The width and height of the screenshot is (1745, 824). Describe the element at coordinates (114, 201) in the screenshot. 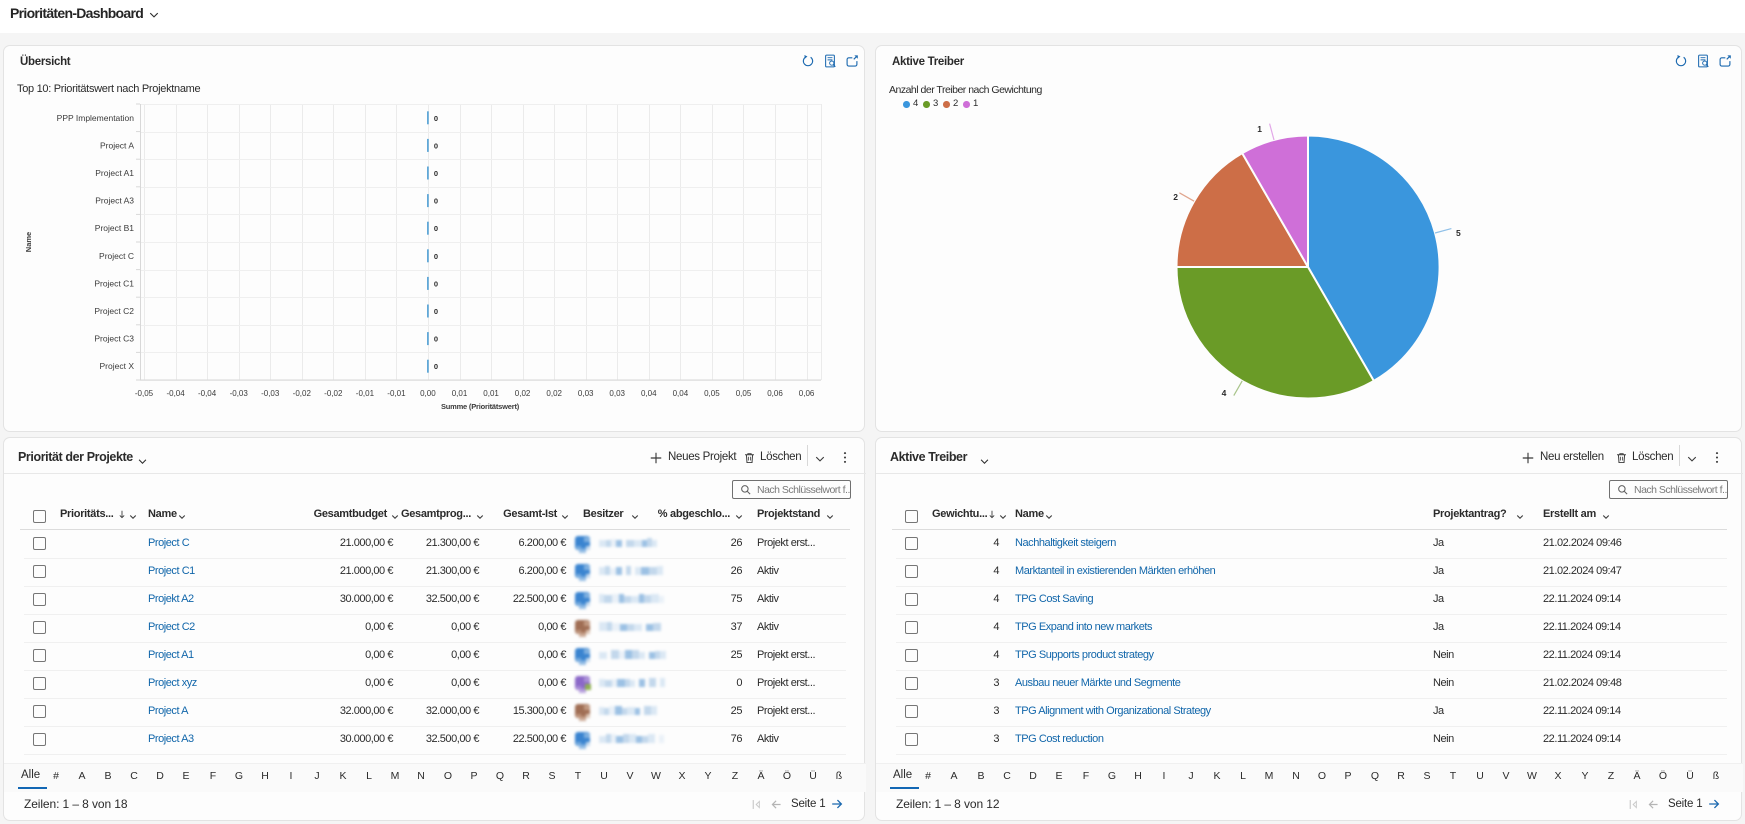

I see `svg-text: Project A3` at that location.